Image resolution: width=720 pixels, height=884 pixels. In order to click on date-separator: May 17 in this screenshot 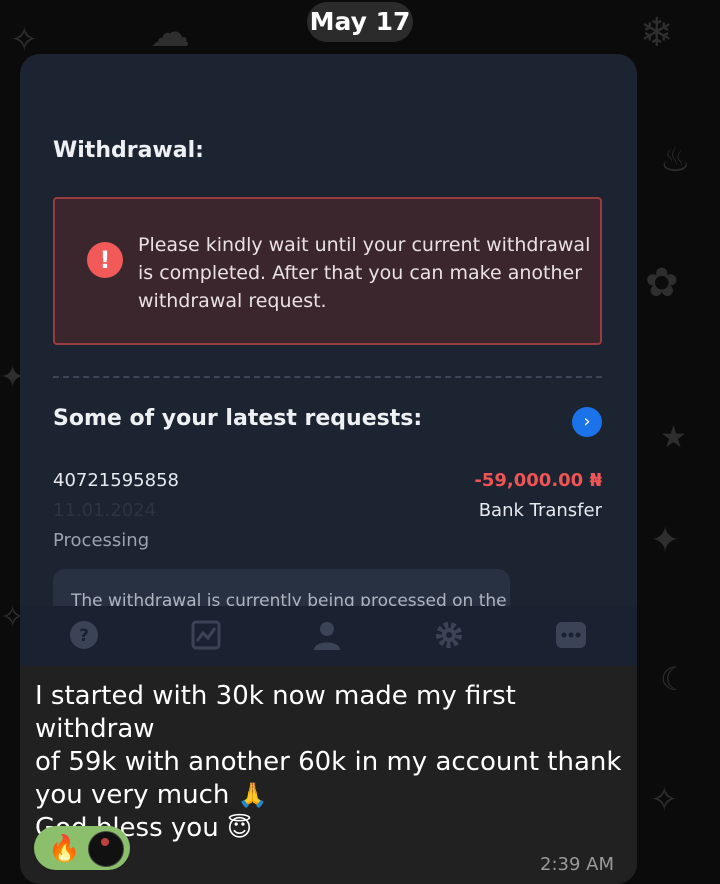, I will do `click(360, 22)`.